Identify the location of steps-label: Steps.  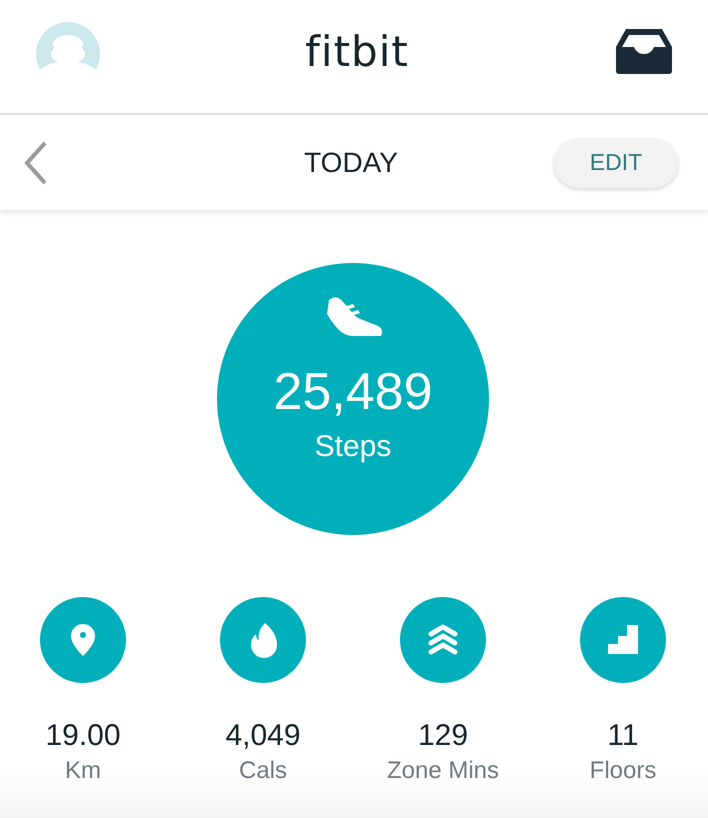
(353, 447).